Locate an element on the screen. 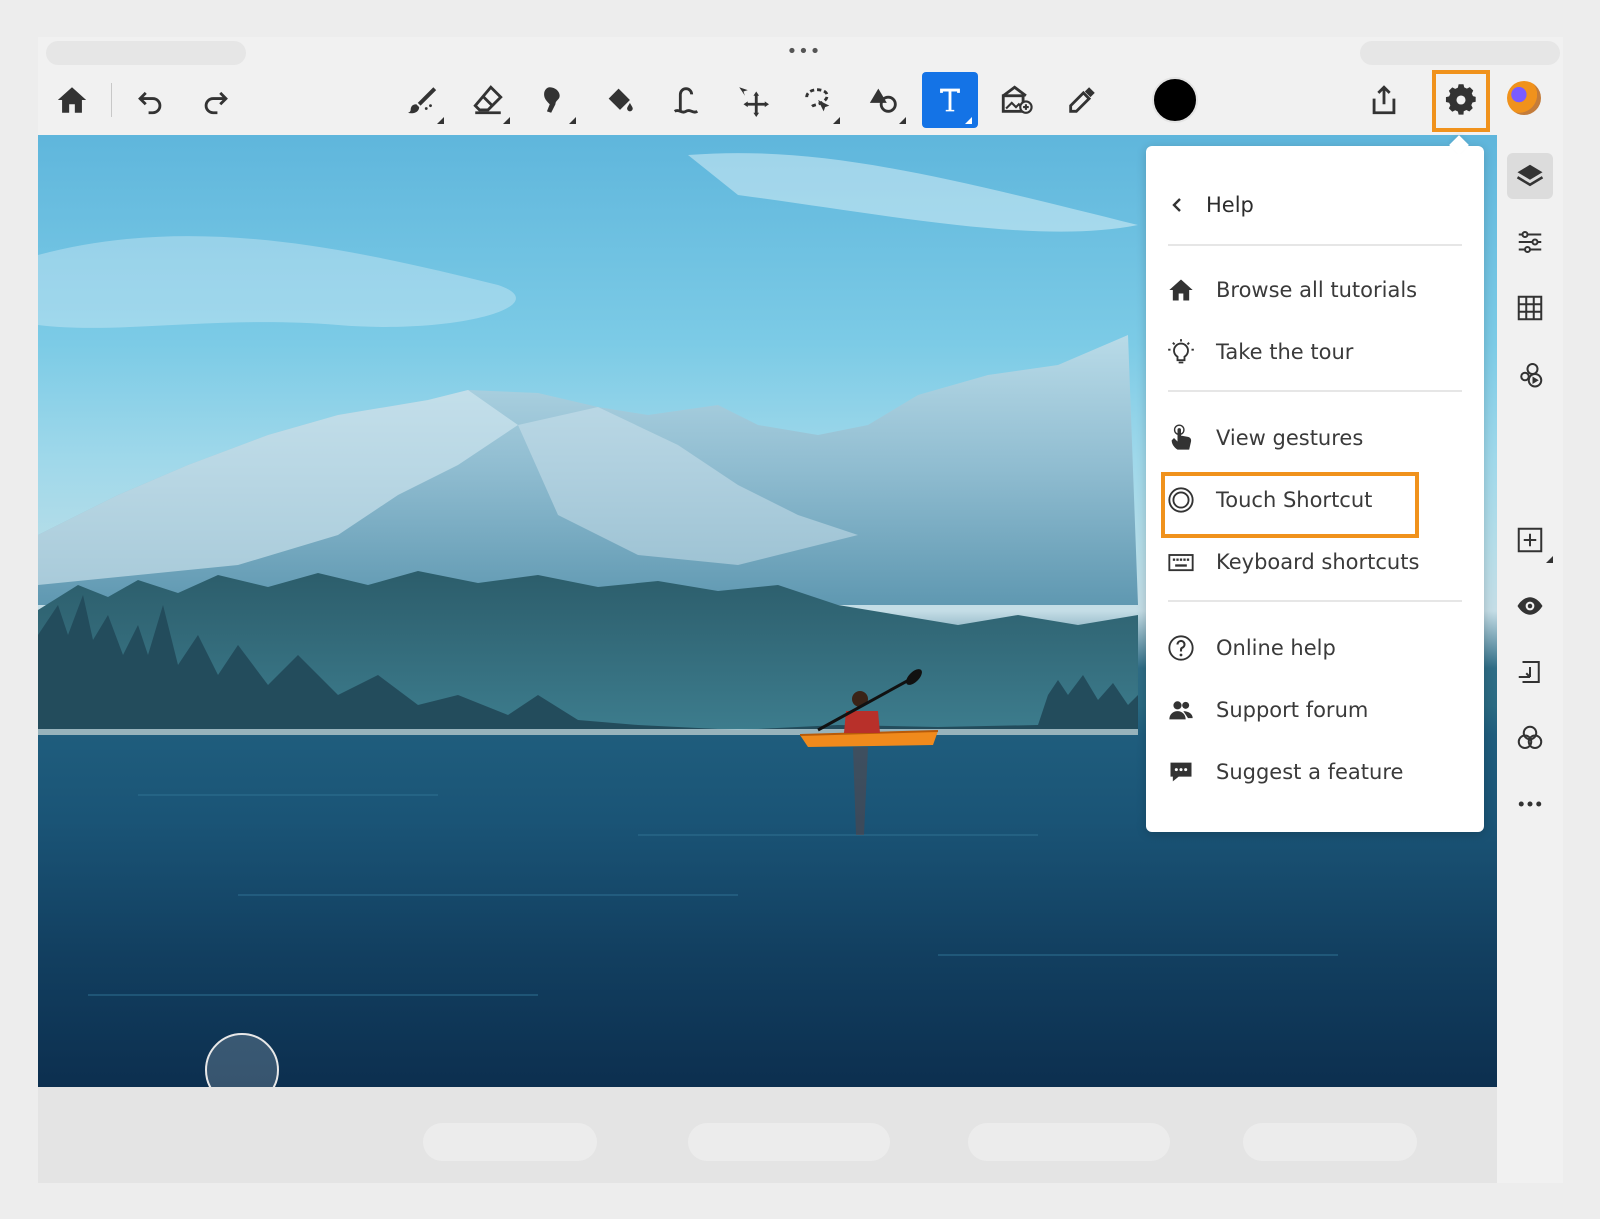 The image size is (1600, 1219). liquify-icon is located at coordinates (686, 100).